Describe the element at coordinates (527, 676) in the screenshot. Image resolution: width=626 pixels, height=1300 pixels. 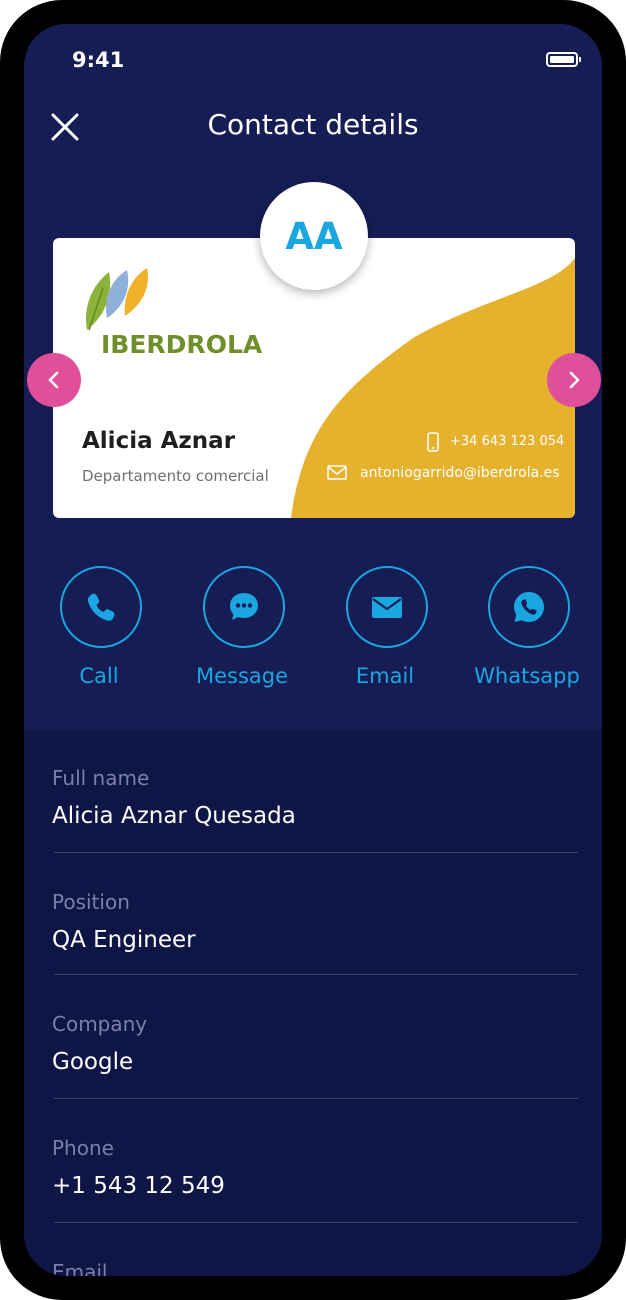
I see `whatsapp-label: Whatsapp` at that location.